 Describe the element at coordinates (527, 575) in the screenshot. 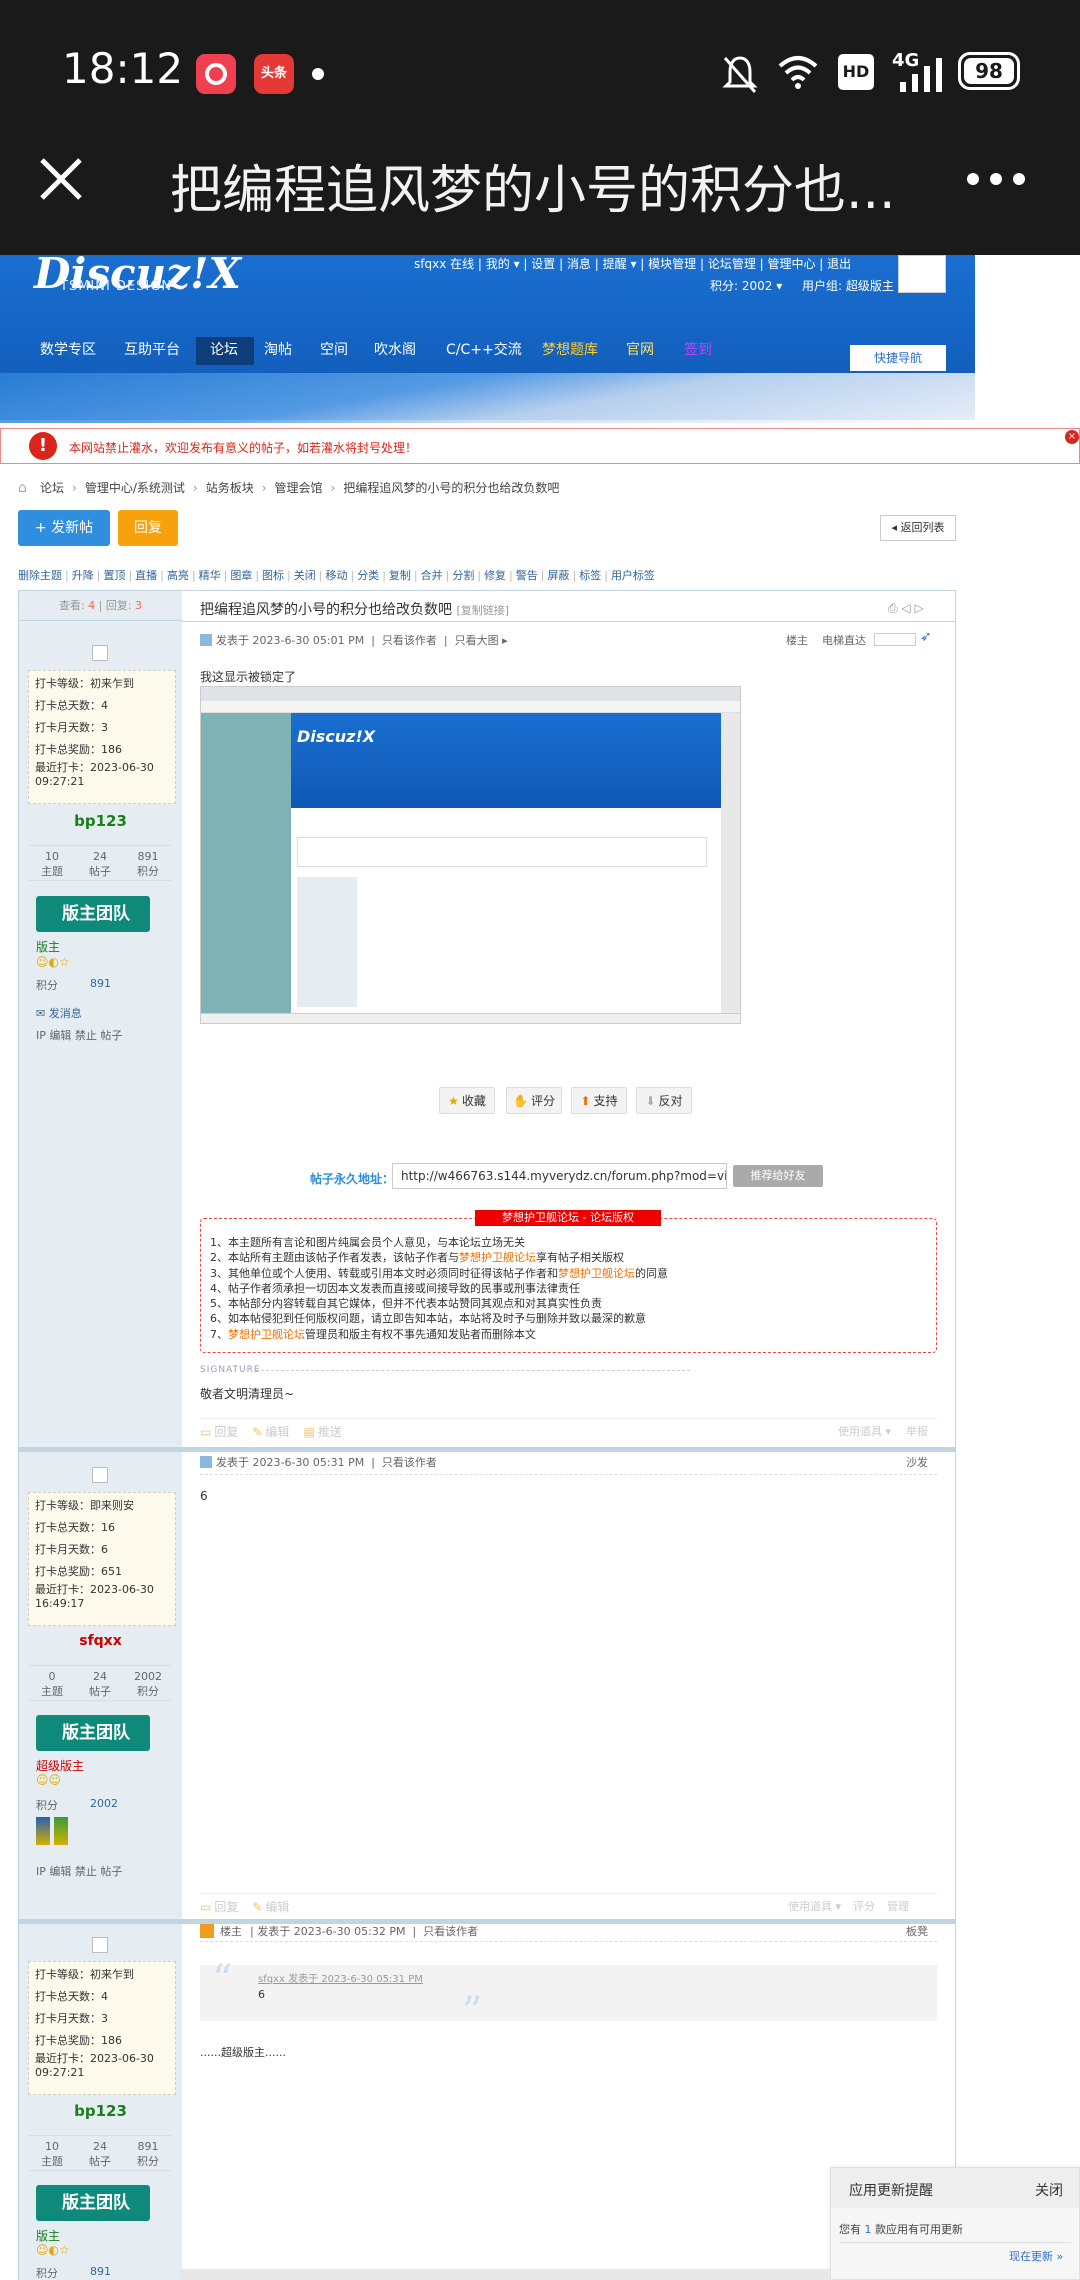

I see `mod-tool-link: 警告` at that location.